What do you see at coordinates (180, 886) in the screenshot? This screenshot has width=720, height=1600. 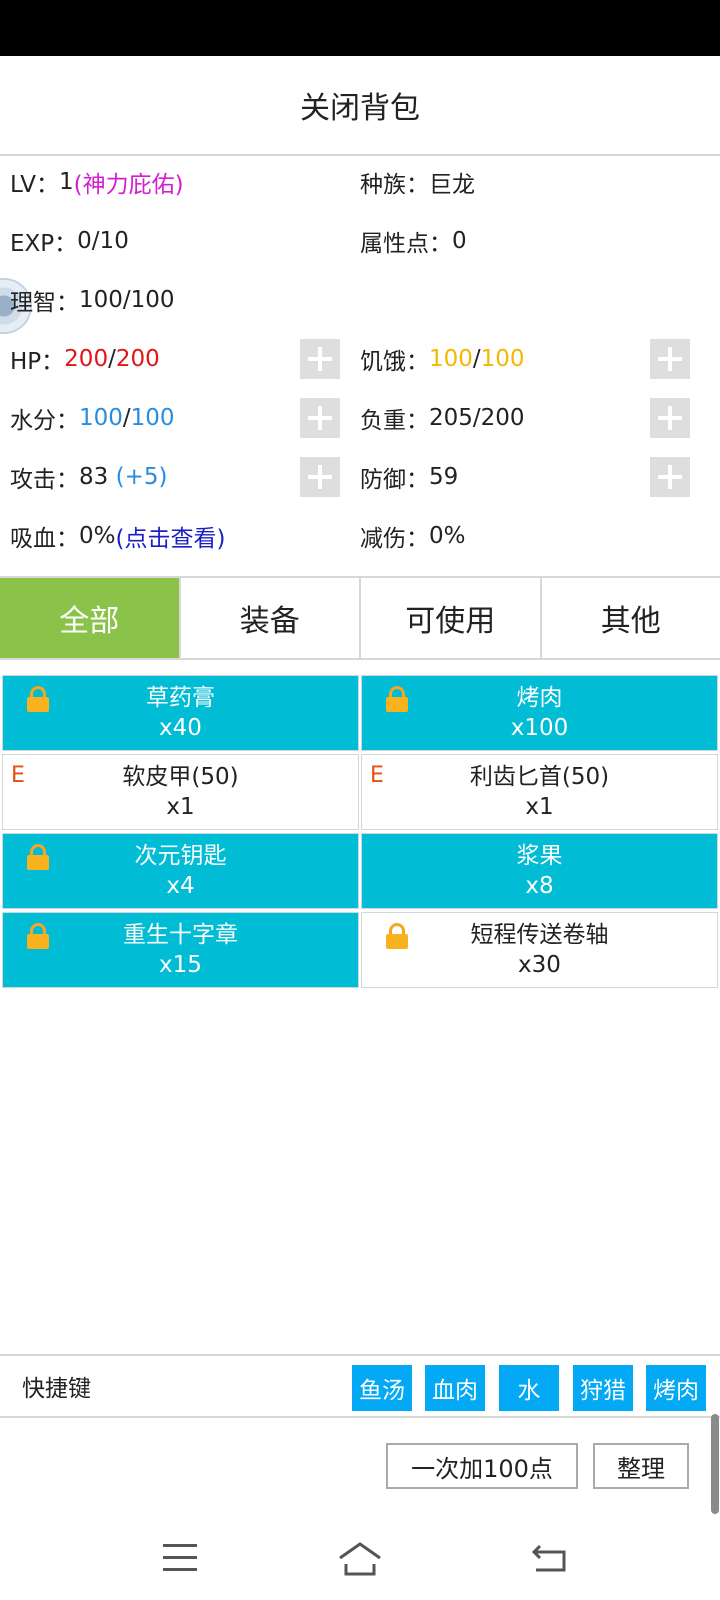 I see `item-quantity: x4` at bounding box center [180, 886].